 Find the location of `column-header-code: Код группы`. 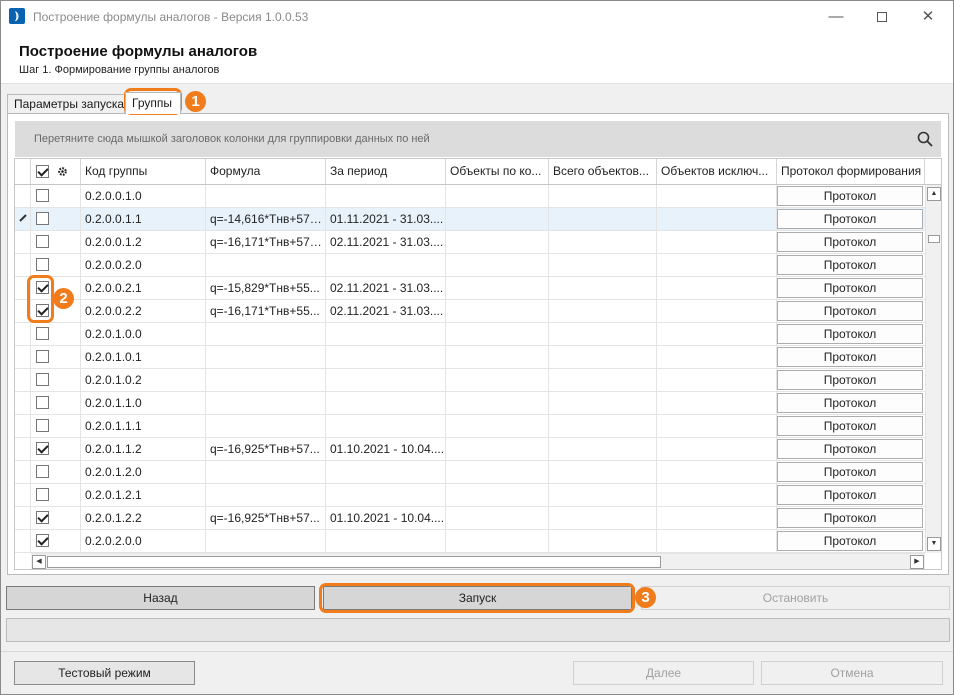

column-header-code: Код группы is located at coordinates (143, 171).